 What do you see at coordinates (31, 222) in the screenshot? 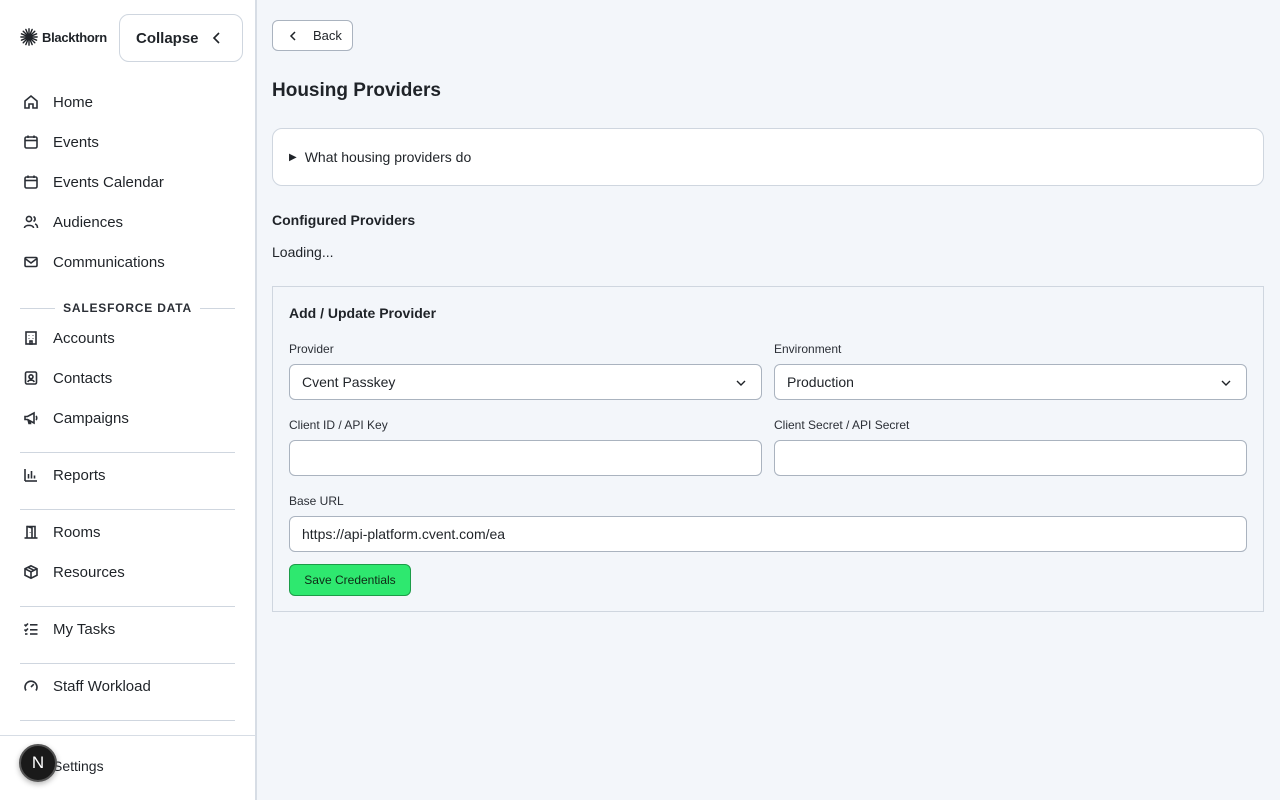
I see `users-icon` at bounding box center [31, 222].